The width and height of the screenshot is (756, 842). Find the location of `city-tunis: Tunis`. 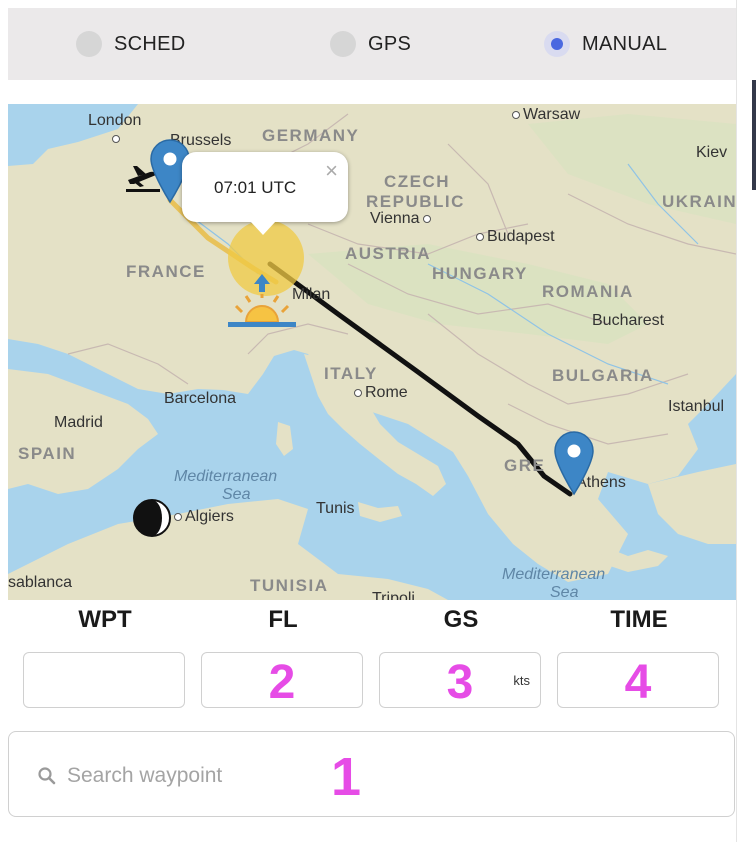

city-tunis: Tunis is located at coordinates (335, 508).